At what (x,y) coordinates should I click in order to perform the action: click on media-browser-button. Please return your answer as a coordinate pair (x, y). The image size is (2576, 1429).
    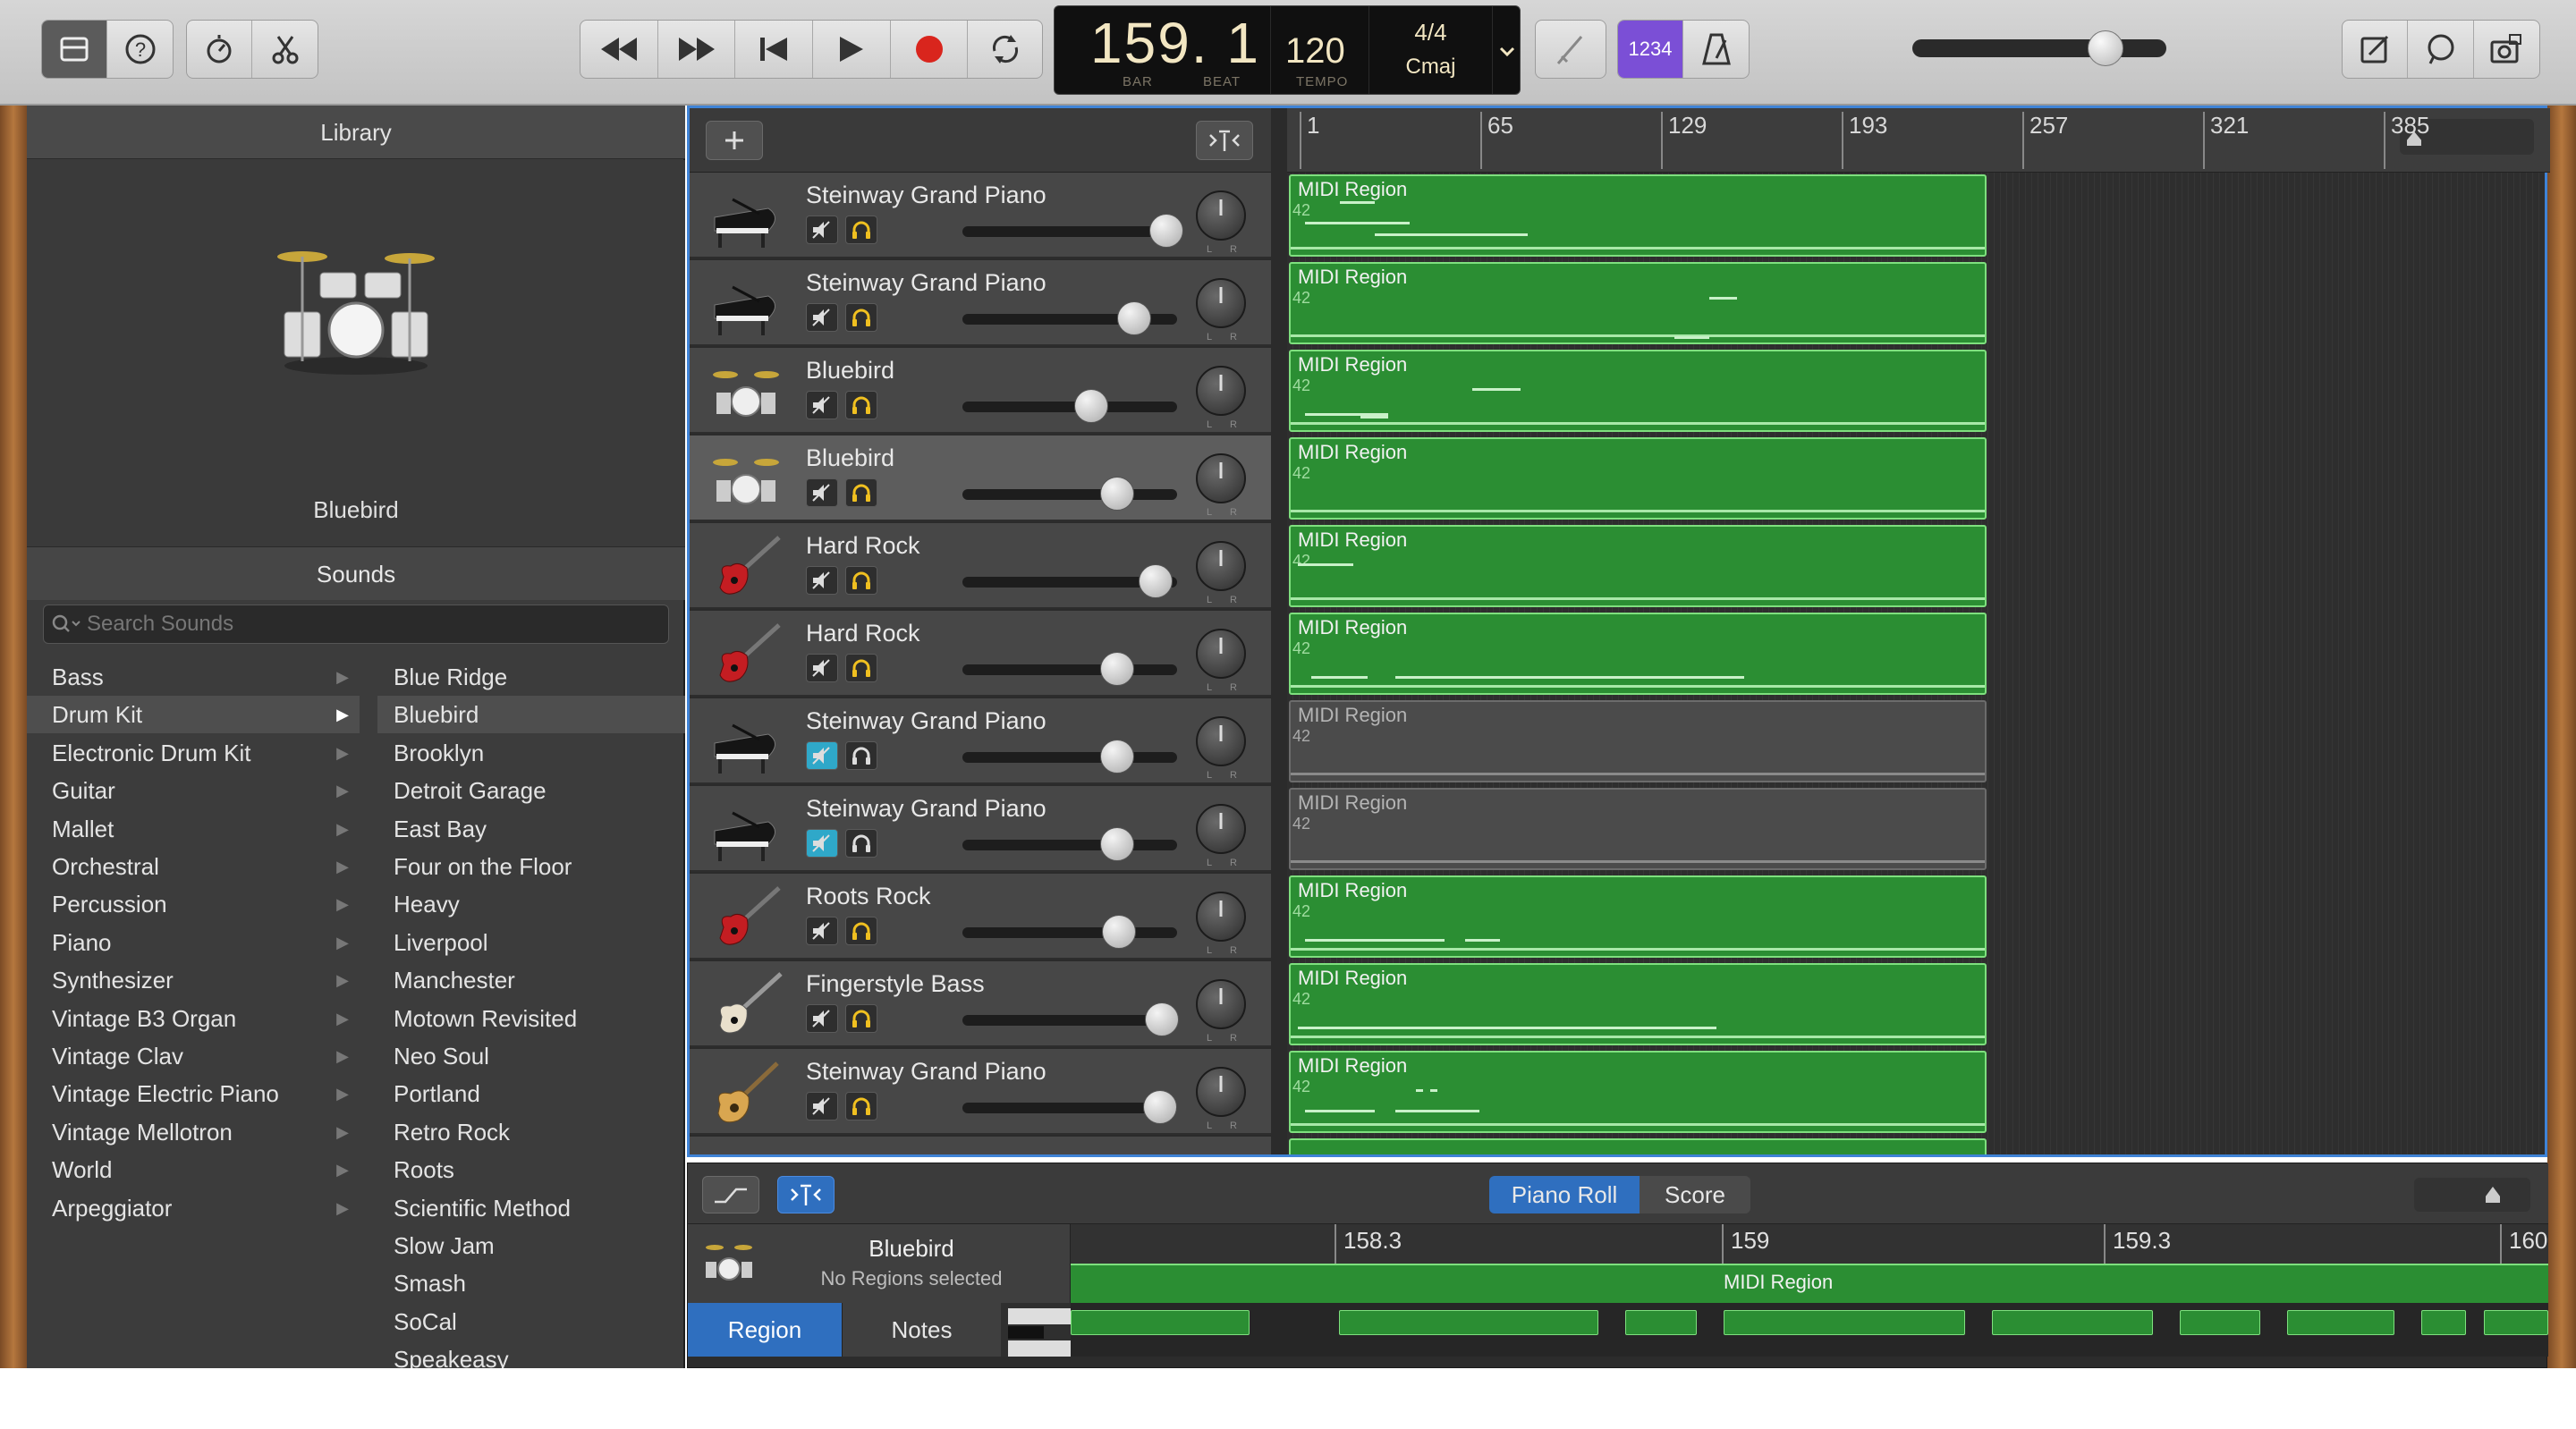
    Looking at the image, I should click on (2506, 49).